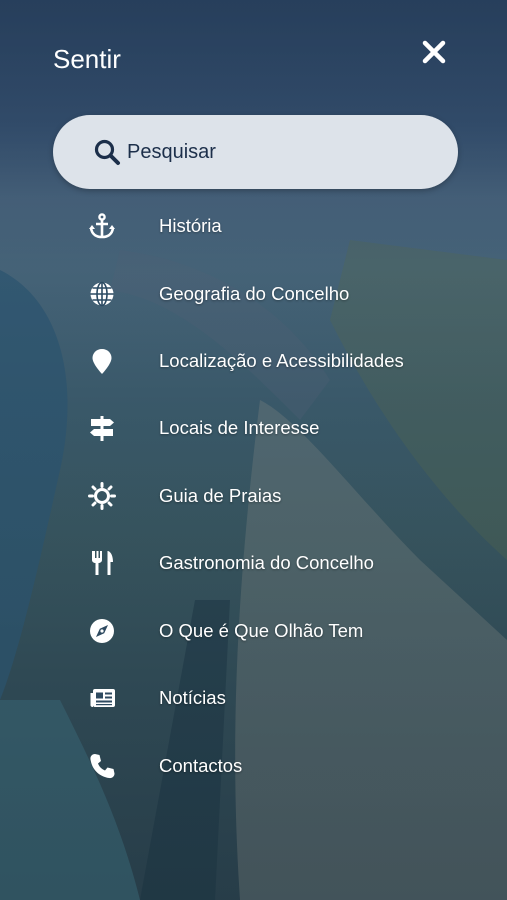 Image resolution: width=507 pixels, height=900 pixels. I want to click on menu-item-localizacao: Localização e Acessibilidades, so click(280, 361).